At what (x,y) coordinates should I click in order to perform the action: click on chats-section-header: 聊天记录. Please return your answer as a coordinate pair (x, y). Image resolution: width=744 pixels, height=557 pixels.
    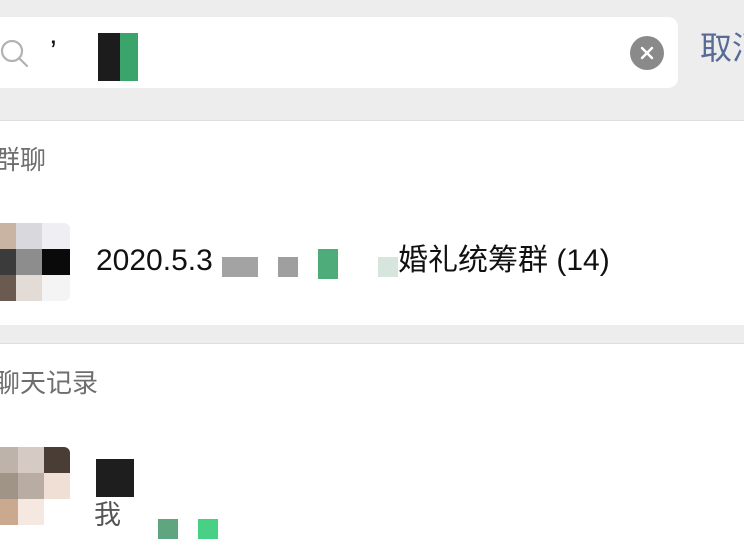
    Looking at the image, I should click on (372, 383).